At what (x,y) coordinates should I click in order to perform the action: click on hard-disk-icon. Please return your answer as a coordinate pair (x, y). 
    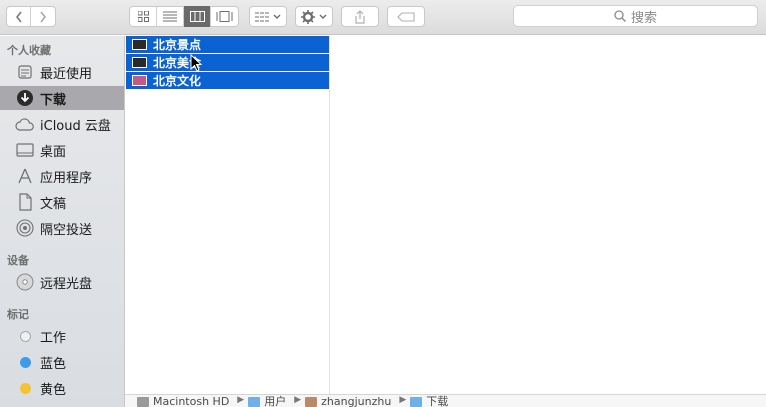
    Looking at the image, I should click on (143, 401).